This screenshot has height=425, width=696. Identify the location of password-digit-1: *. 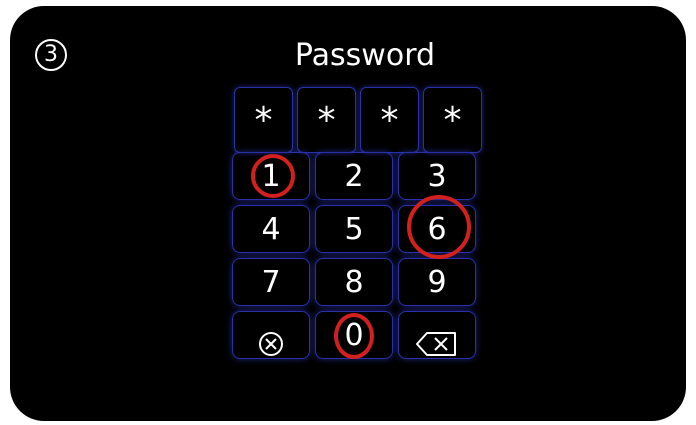
(263, 120).